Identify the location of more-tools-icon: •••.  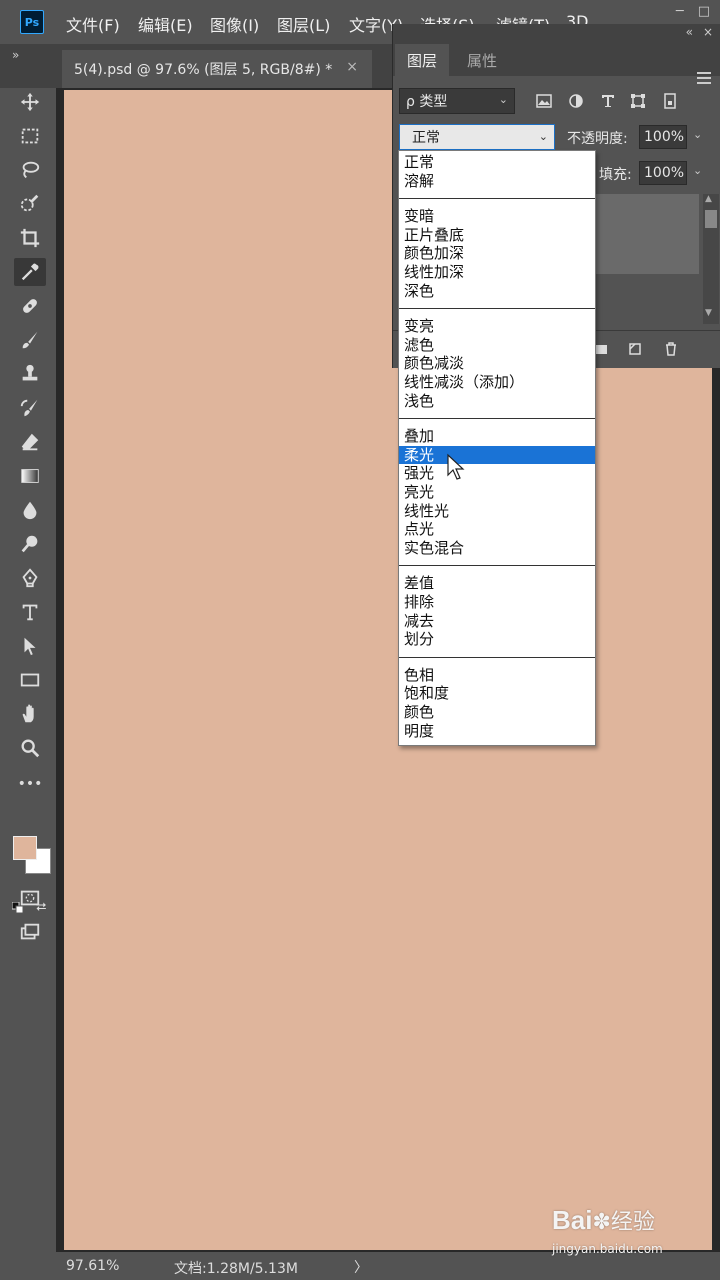
(30, 784).